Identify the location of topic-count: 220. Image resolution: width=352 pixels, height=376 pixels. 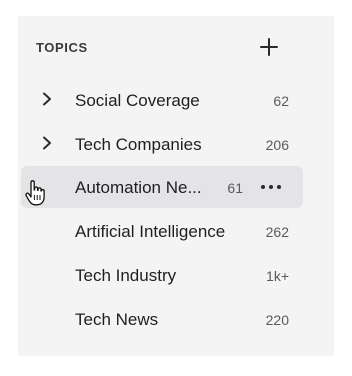
(277, 320).